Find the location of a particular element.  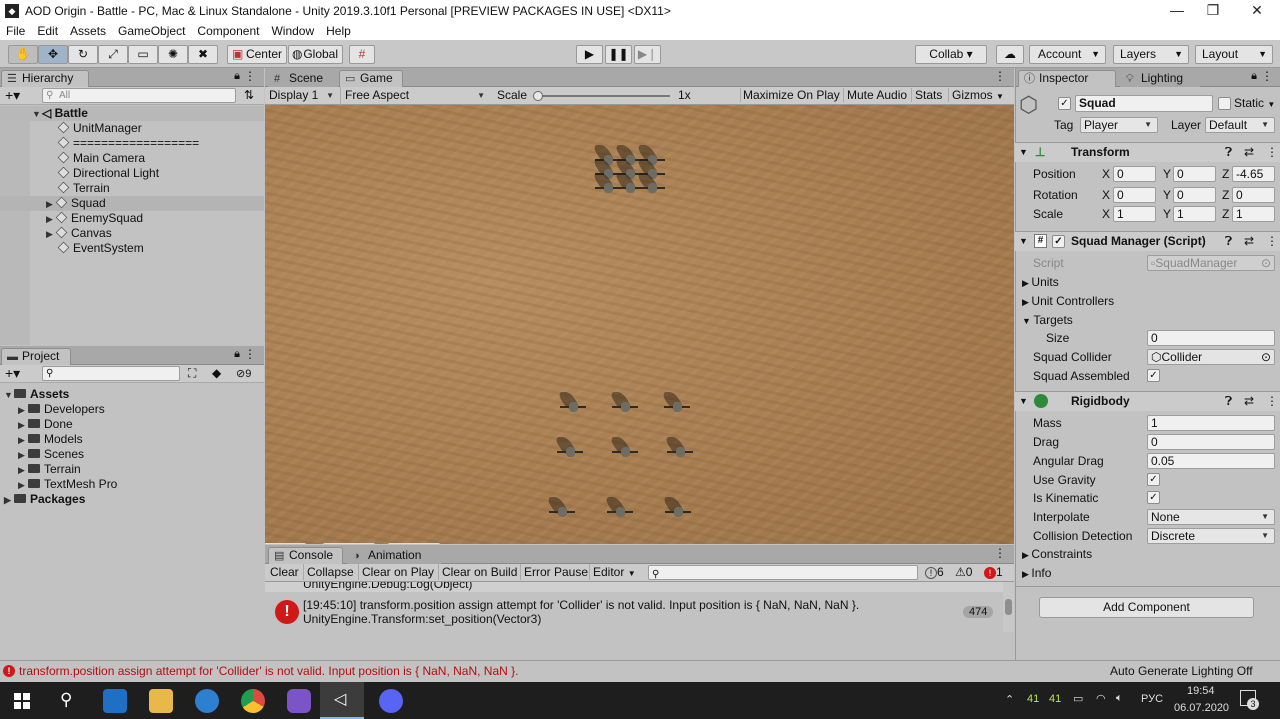

chrome-icon is located at coordinates (253, 701).